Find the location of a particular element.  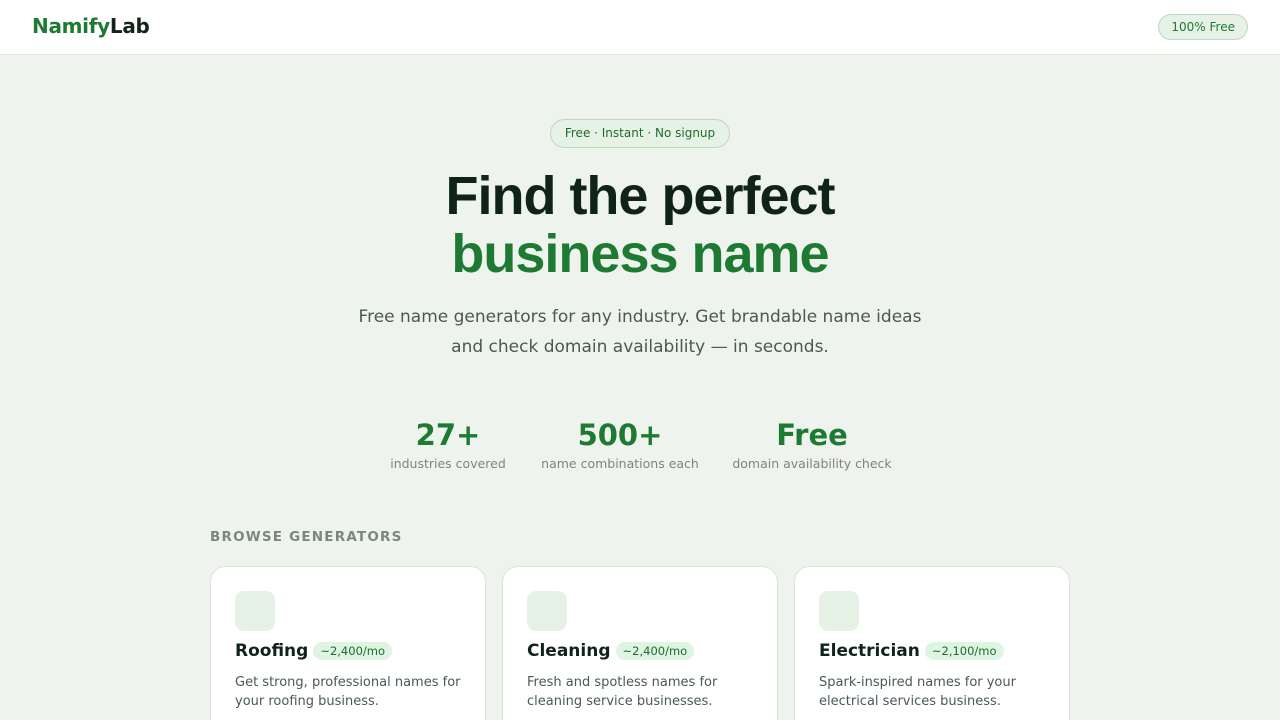

free-badge: 100% Free is located at coordinates (1203, 27).